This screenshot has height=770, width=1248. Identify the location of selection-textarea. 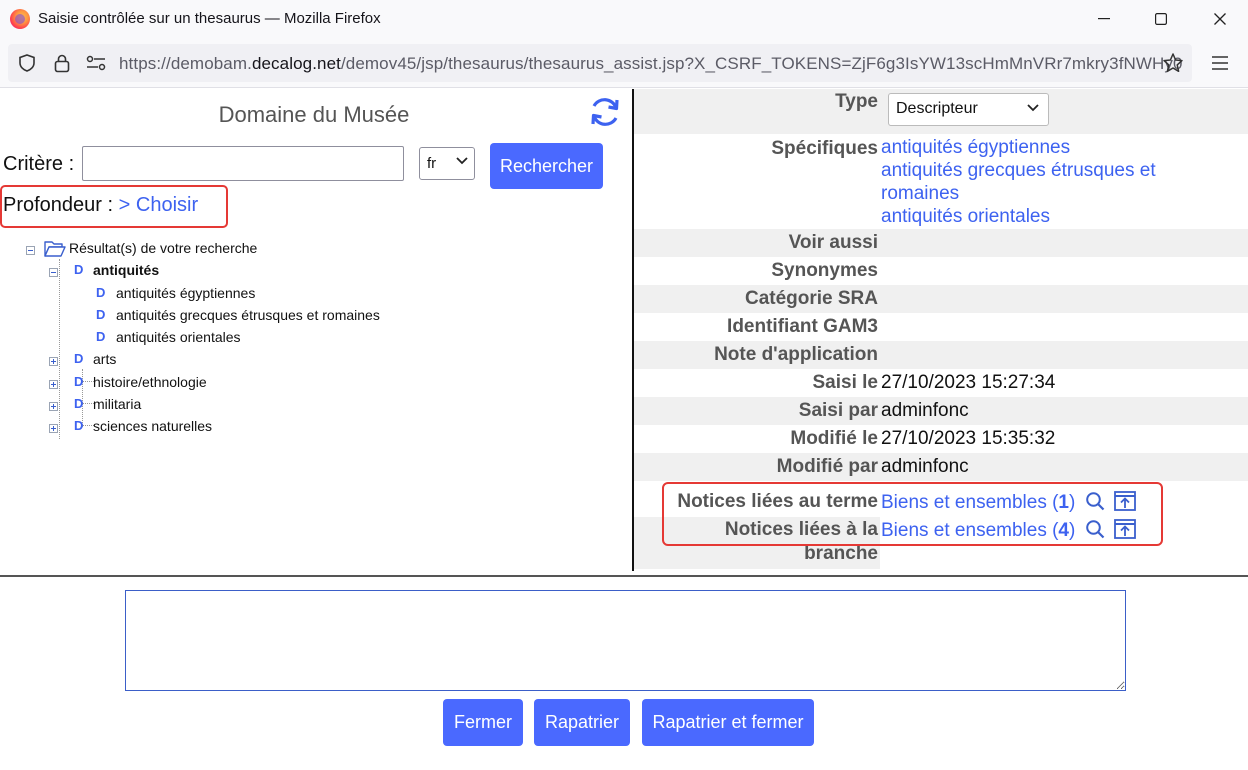
(625, 640).